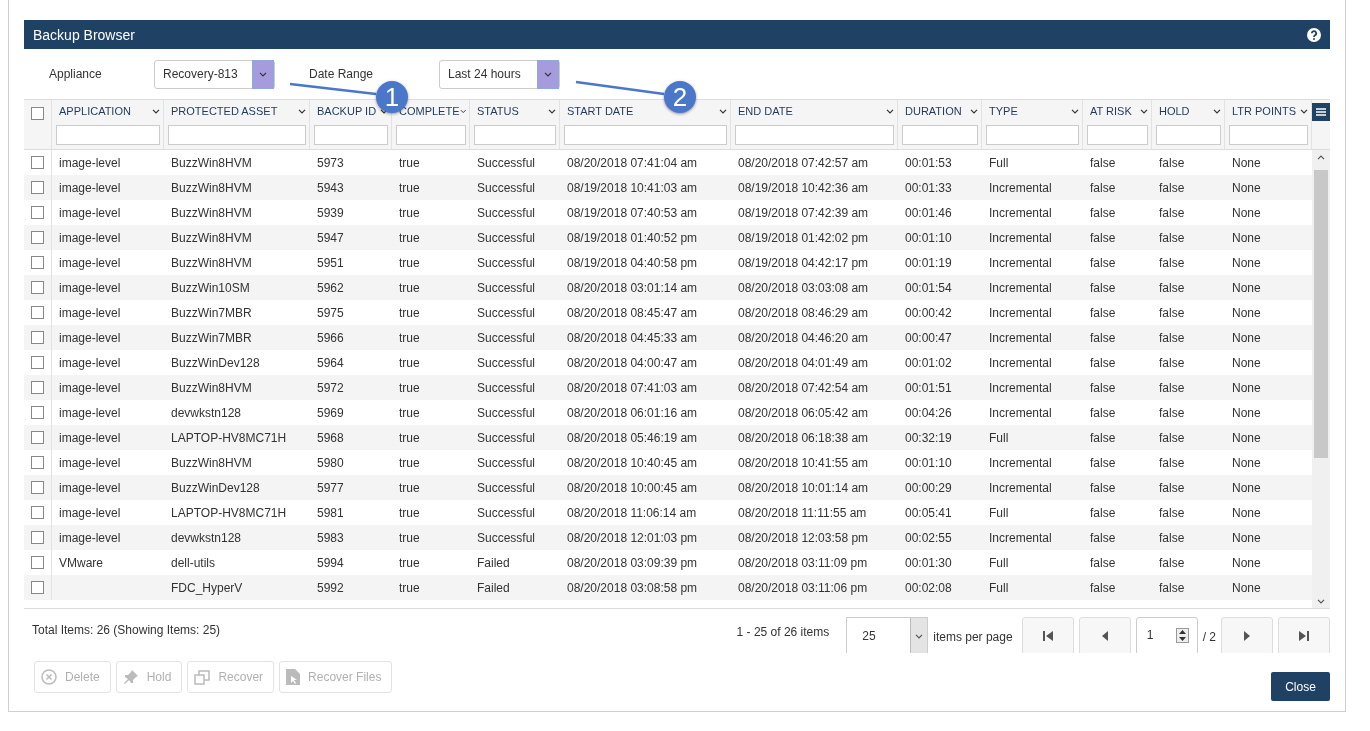 Image resolution: width=1370 pixels, height=731 pixels. I want to click on column-header: START DATE, so click(600, 111).